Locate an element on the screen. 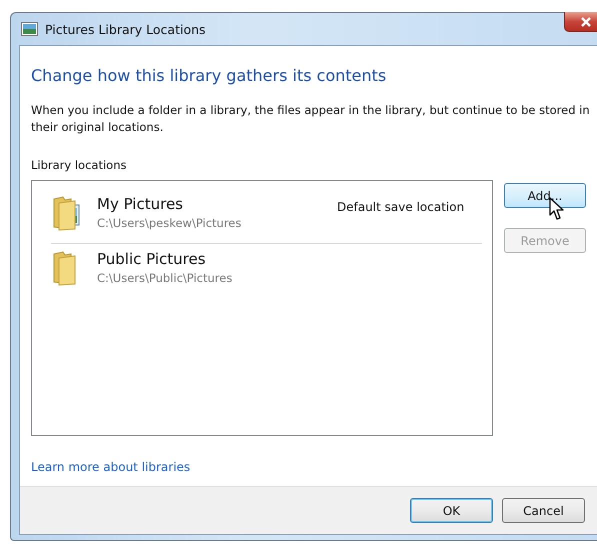 This screenshot has height=546, width=597. default-location-label: Default save location is located at coordinates (400, 207).